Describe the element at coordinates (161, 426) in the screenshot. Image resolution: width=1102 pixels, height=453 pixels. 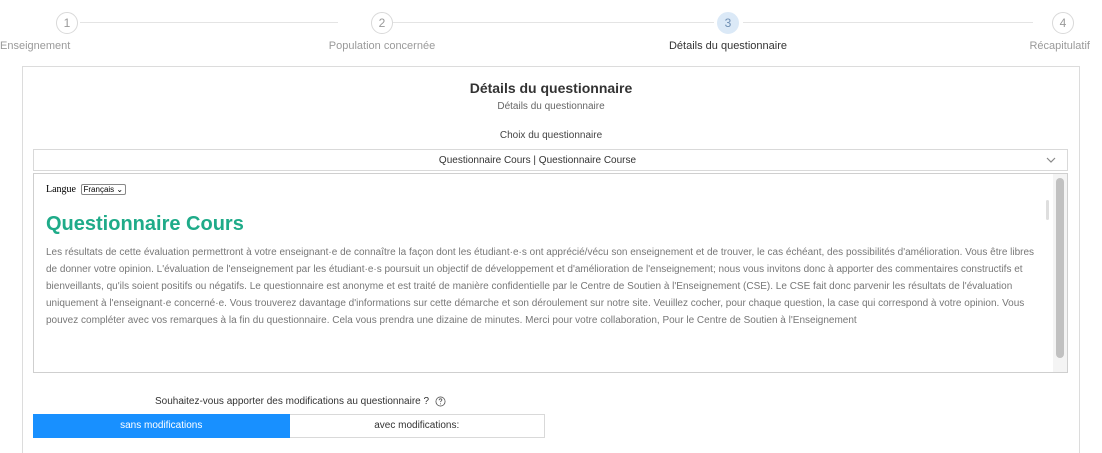
I see `option-no-modifications: sans modifications` at that location.